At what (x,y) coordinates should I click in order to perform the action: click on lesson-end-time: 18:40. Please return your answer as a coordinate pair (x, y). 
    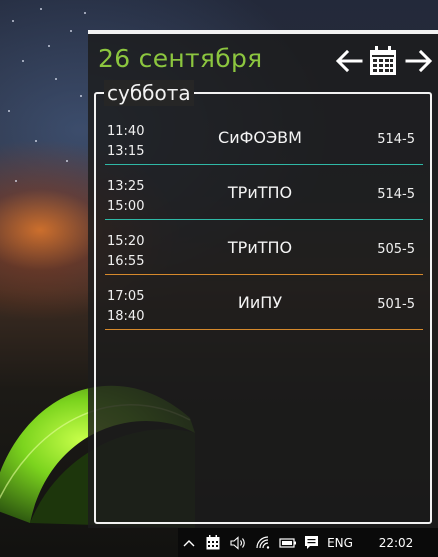
    Looking at the image, I should click on (126, 316).